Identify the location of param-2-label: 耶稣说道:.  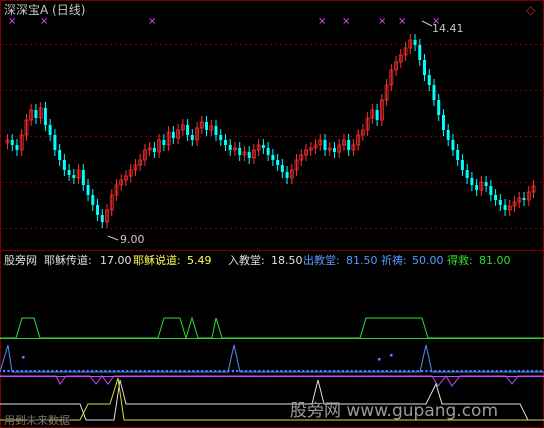
(157, 260).